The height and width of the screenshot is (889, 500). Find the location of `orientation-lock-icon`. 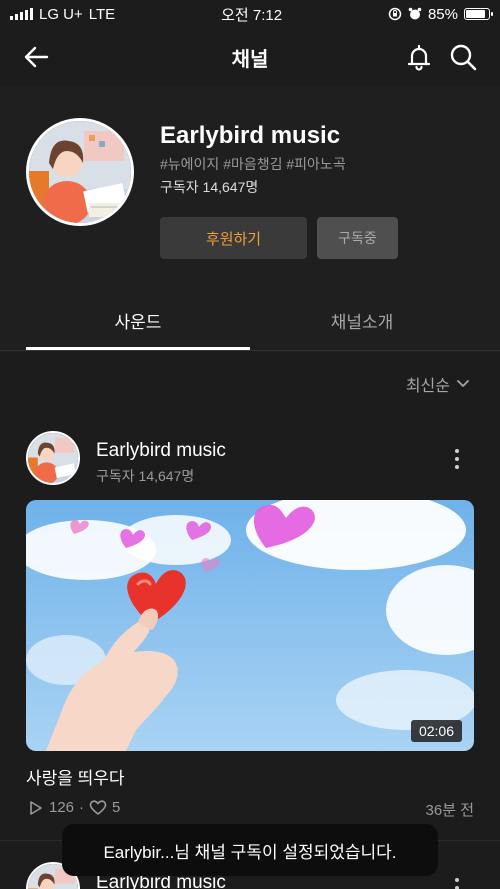

orientation-lock-icon is located at coordinates (395, 14).